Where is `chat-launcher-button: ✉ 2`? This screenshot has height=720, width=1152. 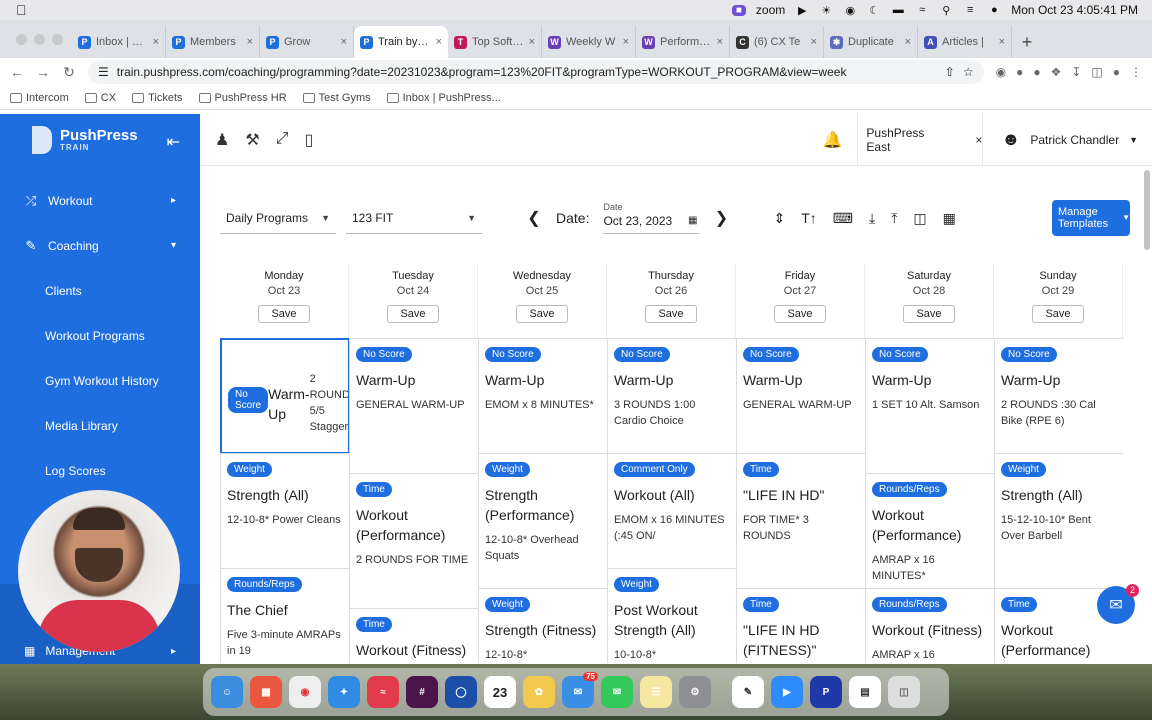
chat-launcher-button: ✉ 2 is located at coordinates (1118, 604).